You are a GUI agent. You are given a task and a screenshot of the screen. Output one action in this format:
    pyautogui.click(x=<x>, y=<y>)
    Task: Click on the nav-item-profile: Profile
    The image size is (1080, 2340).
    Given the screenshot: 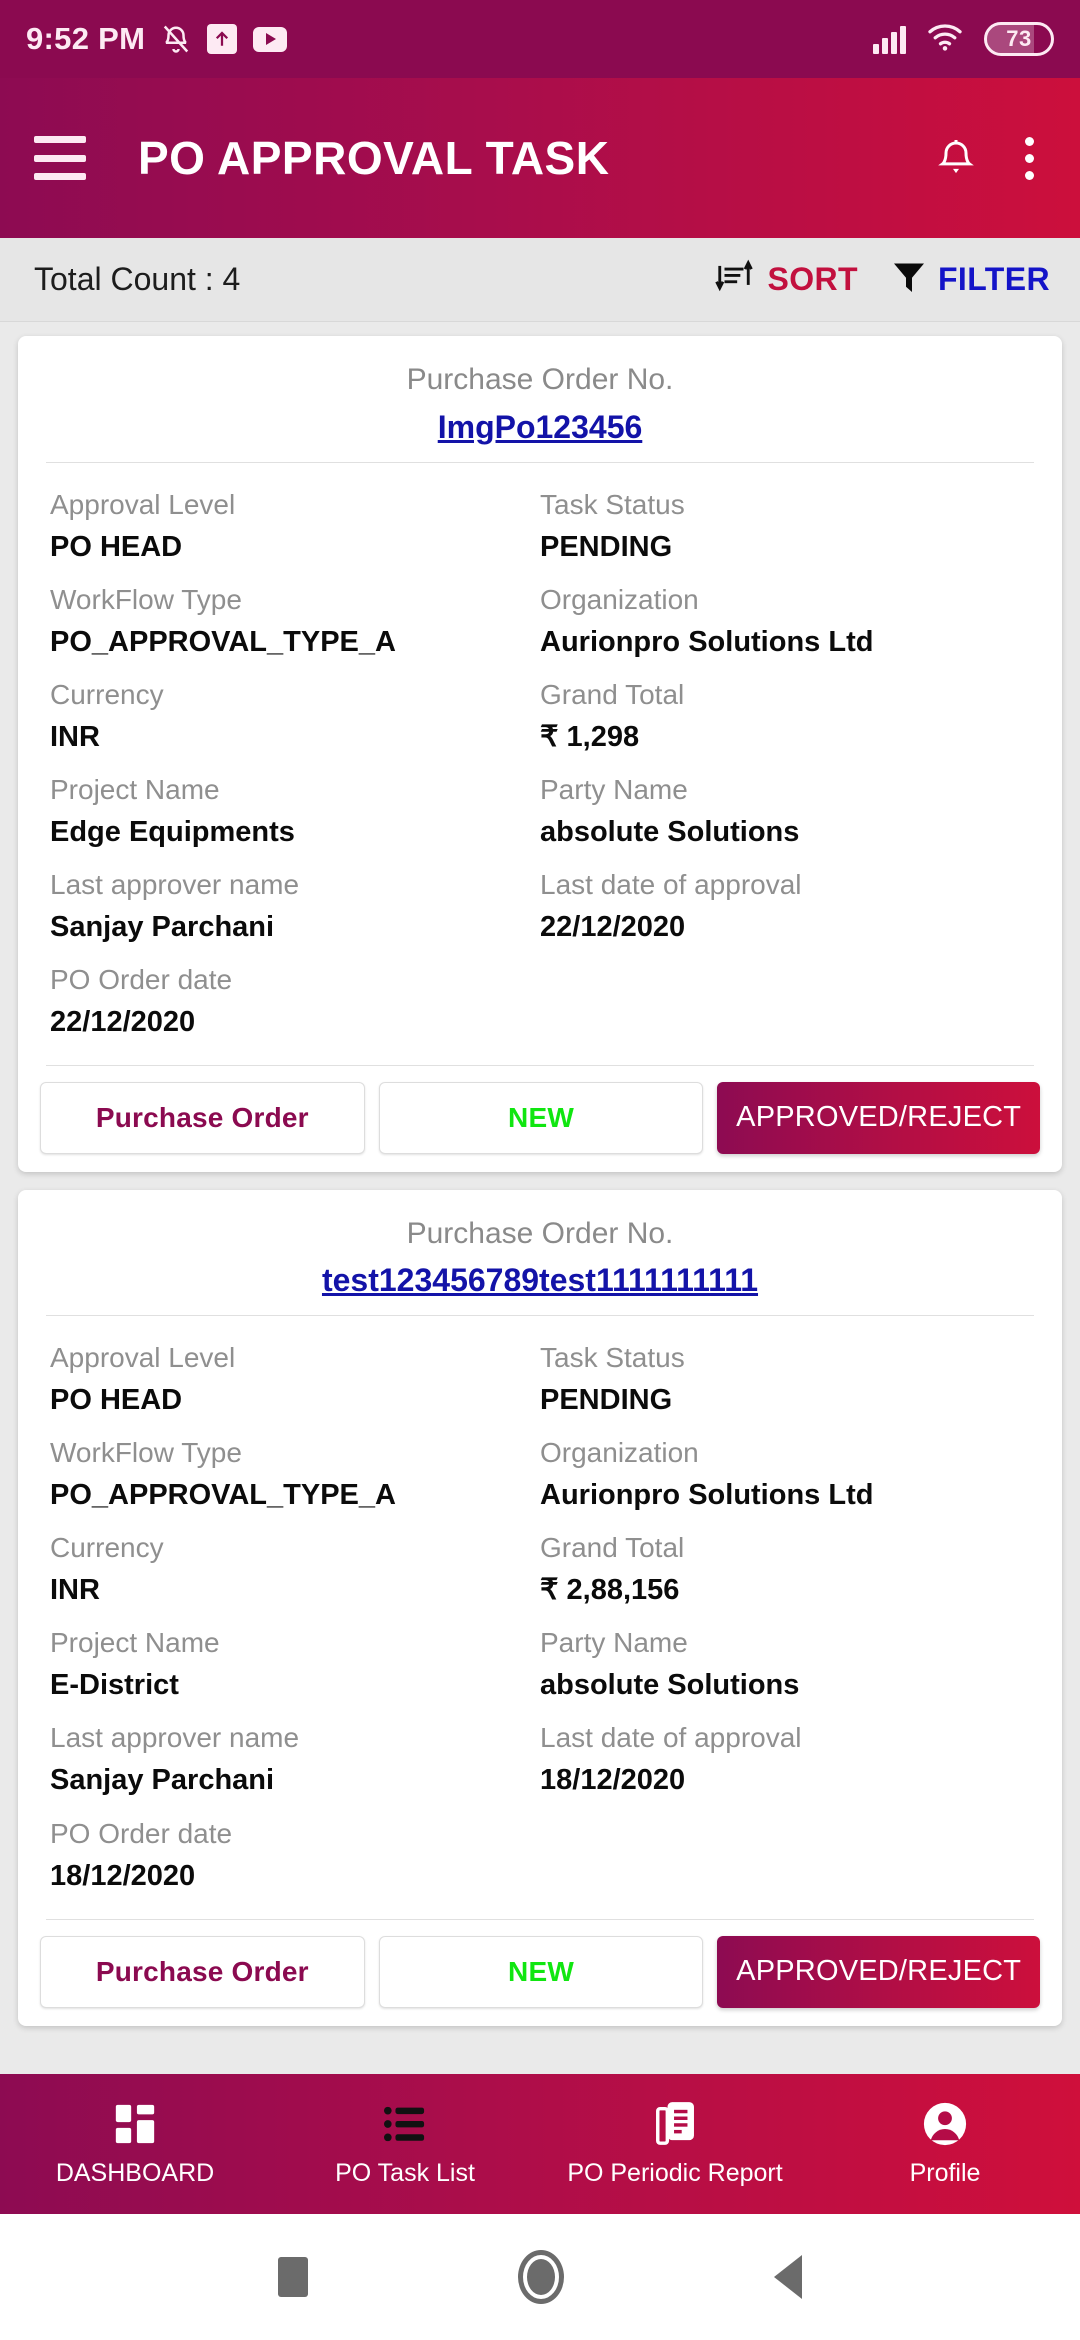 What is the action you would take?
    pyautogui.click(x=945, y=2144)
    